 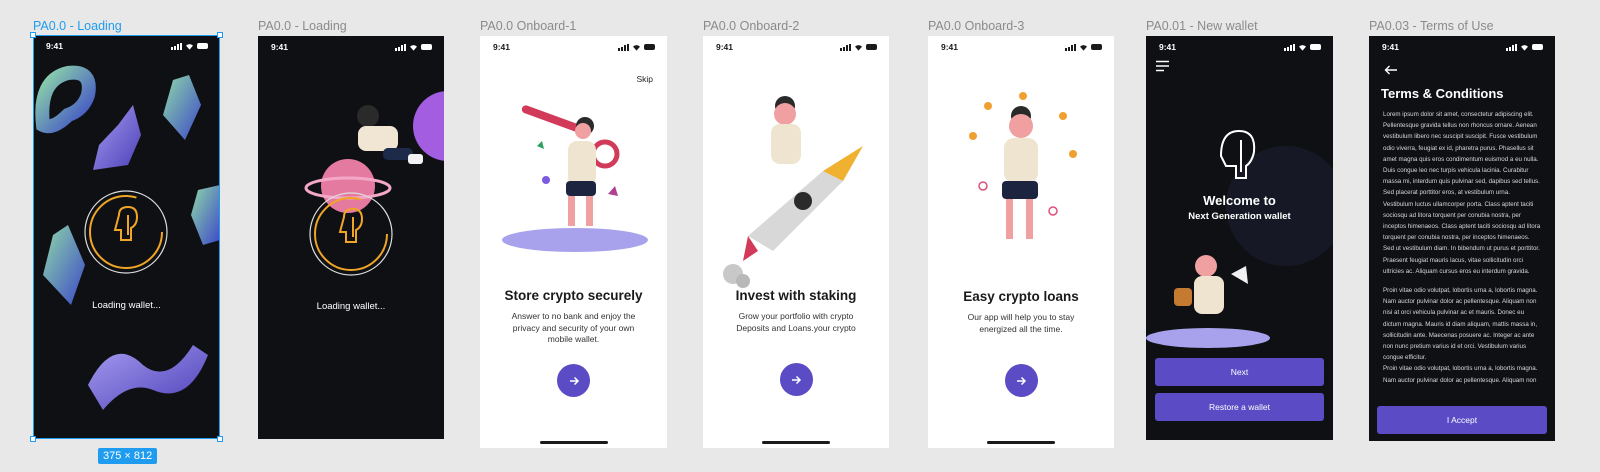 What do you see at coordinates (1442, 93) in the screenshot?
I see `terms-title: Terms & Conditions` at bounding box center [1442, 93].